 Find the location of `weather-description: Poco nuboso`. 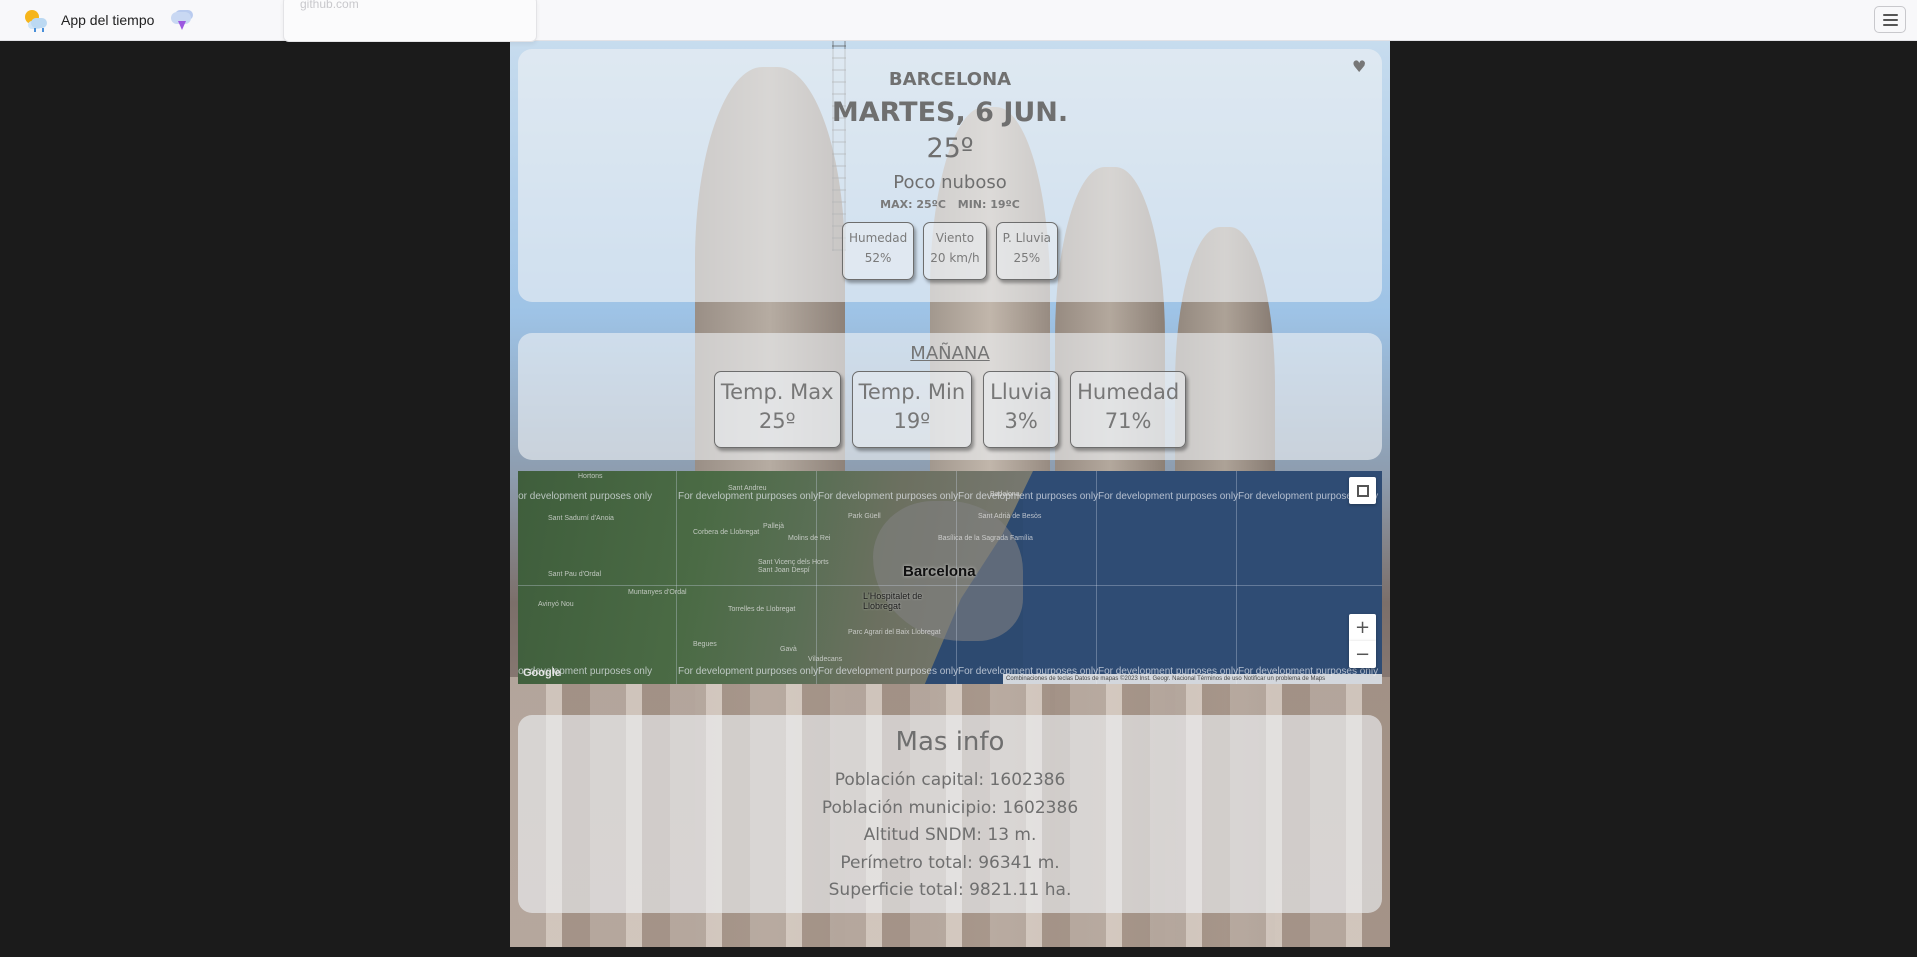

weather-description: Poco nuboso is located at coordinates (950, 182).